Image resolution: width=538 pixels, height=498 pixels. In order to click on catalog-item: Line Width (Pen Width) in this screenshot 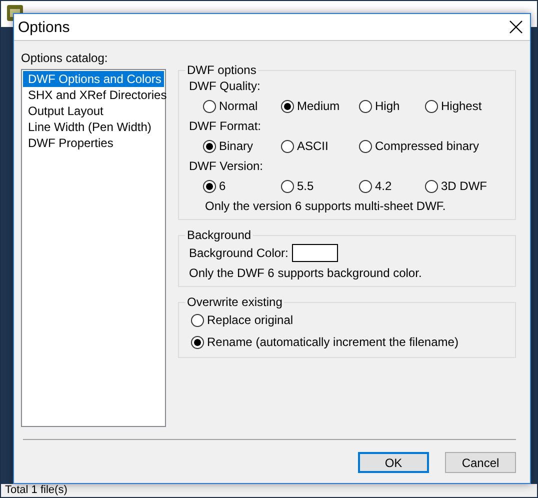, I will do `click(93, 127)`.